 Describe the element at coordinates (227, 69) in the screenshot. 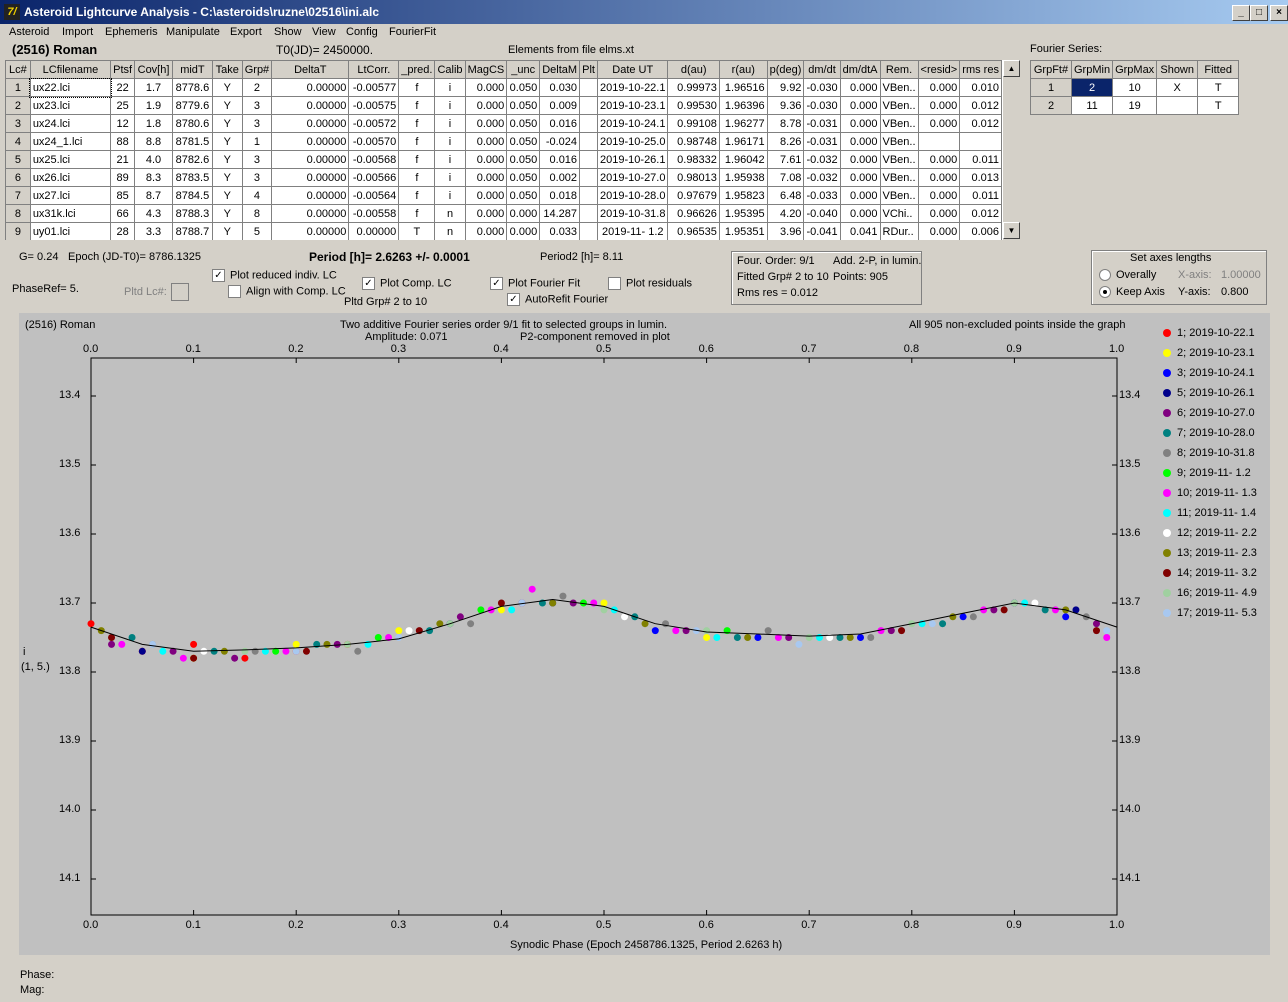

I see `lc-column-header: Take` at that location.